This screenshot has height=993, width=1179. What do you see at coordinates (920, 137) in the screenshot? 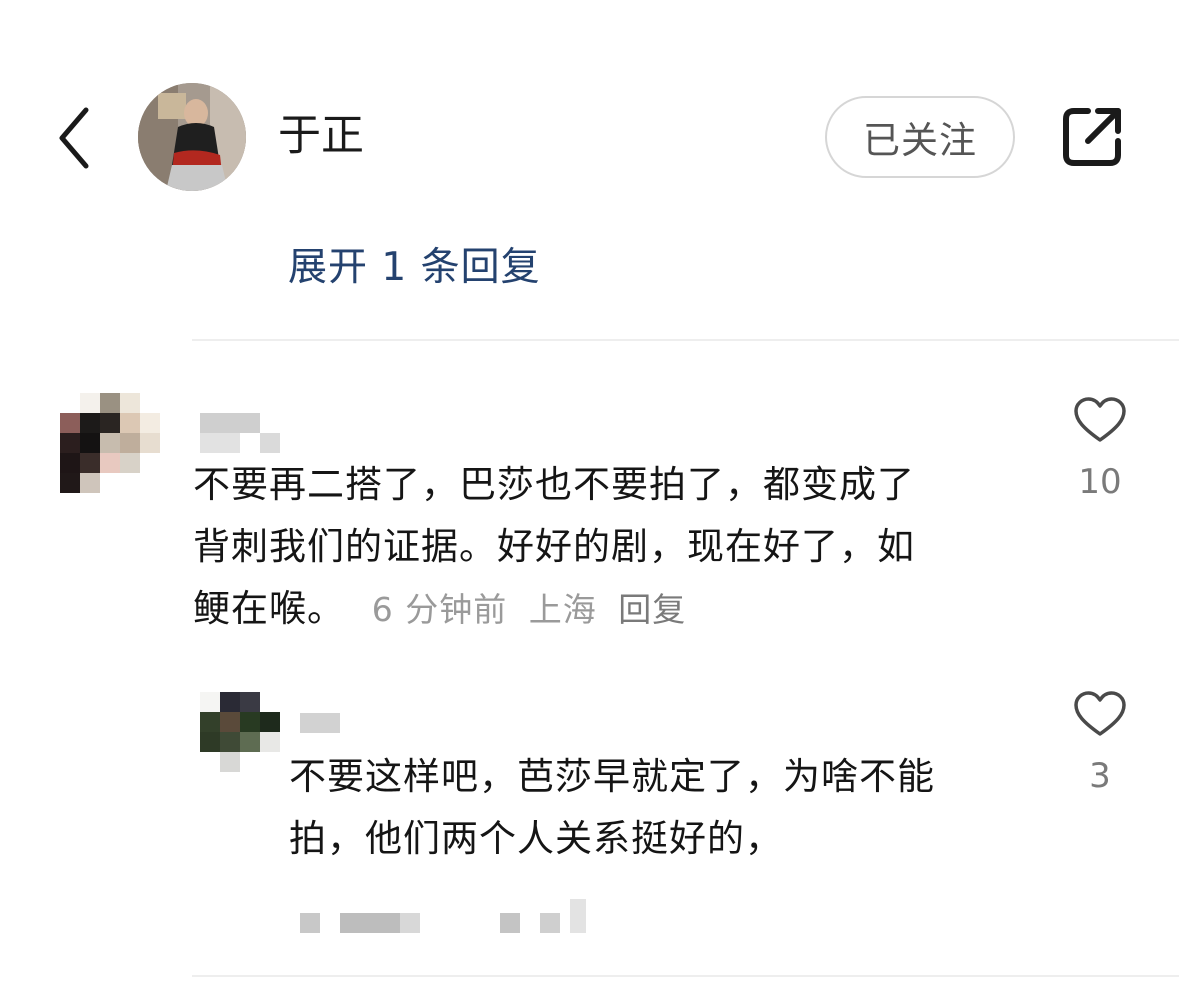
I see `follow-button: 已关注` at bounding box center [920, 137].